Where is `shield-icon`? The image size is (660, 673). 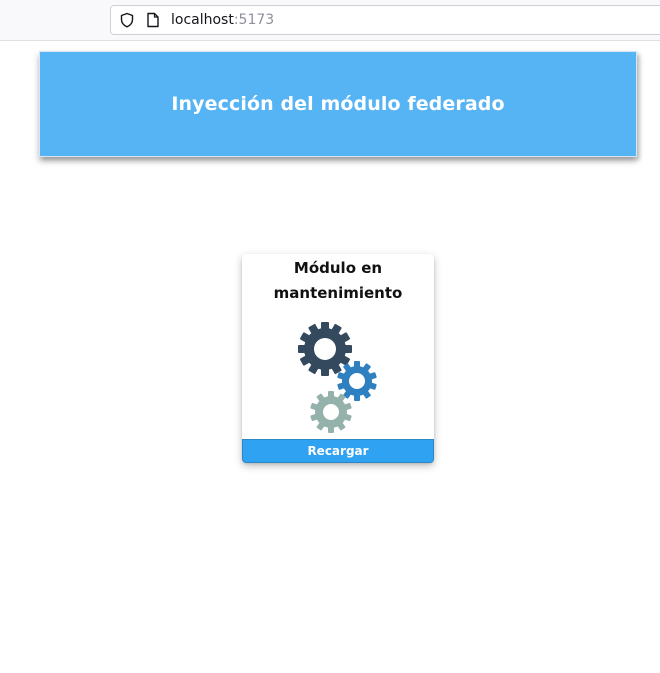
shield-icon is located at coordinates (127, 20).